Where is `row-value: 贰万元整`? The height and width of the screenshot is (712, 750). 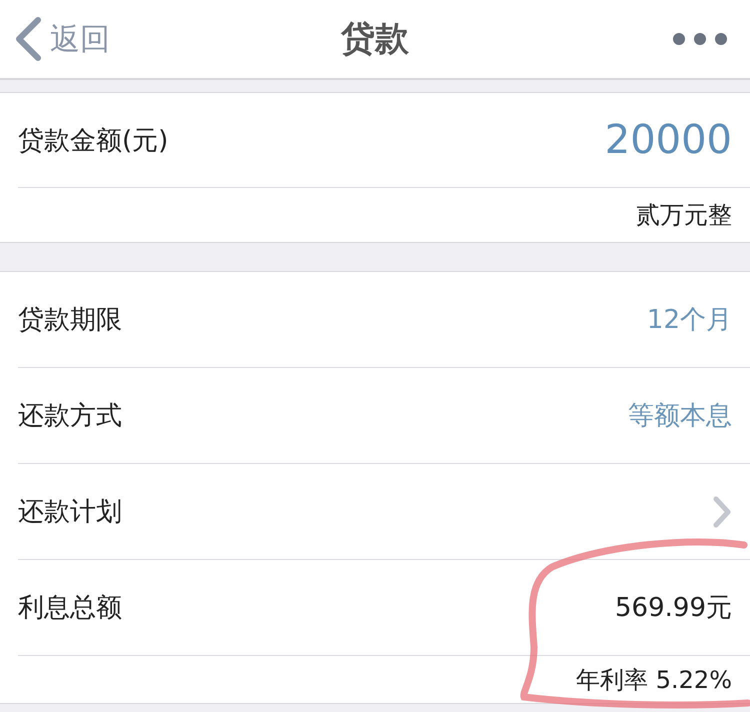 row-value: 贰万元整 is located at coordinates (684, 215).